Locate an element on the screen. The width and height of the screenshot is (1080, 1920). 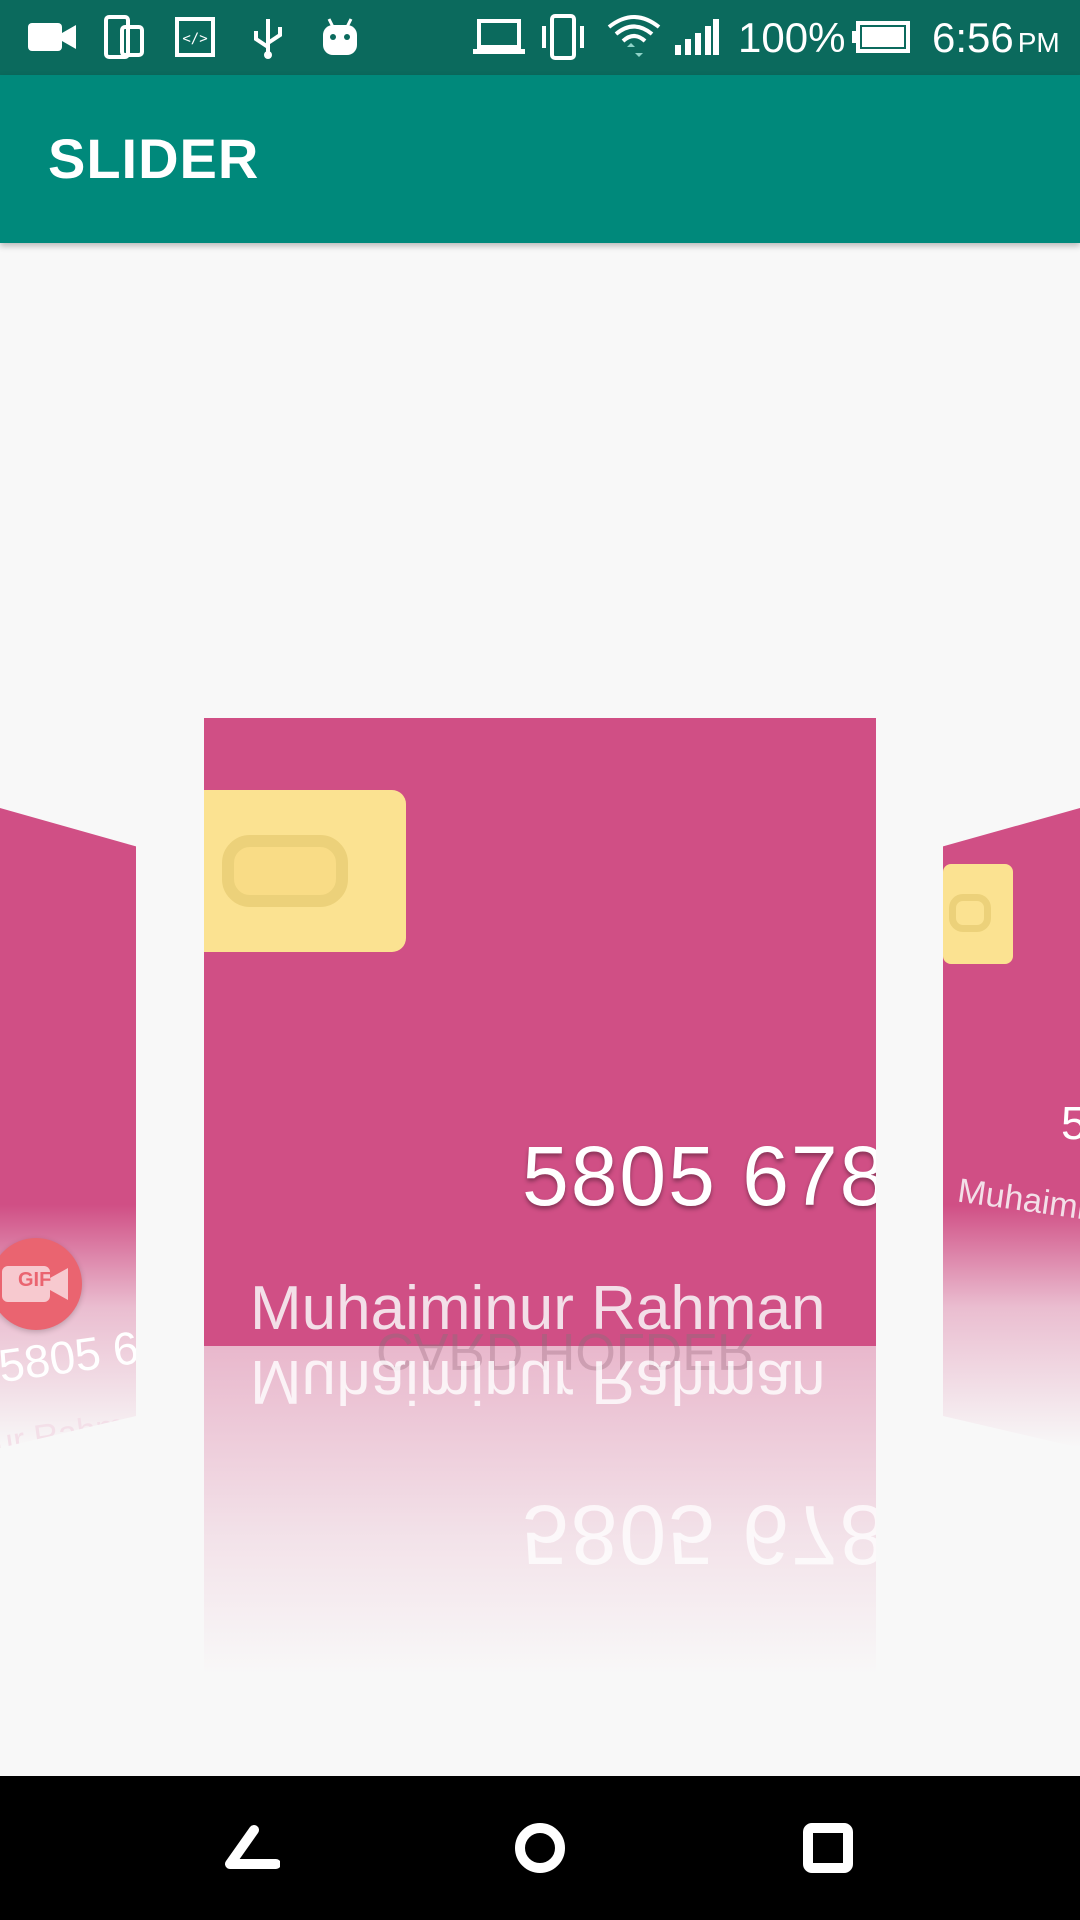
navigation-bar is located at coordinates (540, 1848).